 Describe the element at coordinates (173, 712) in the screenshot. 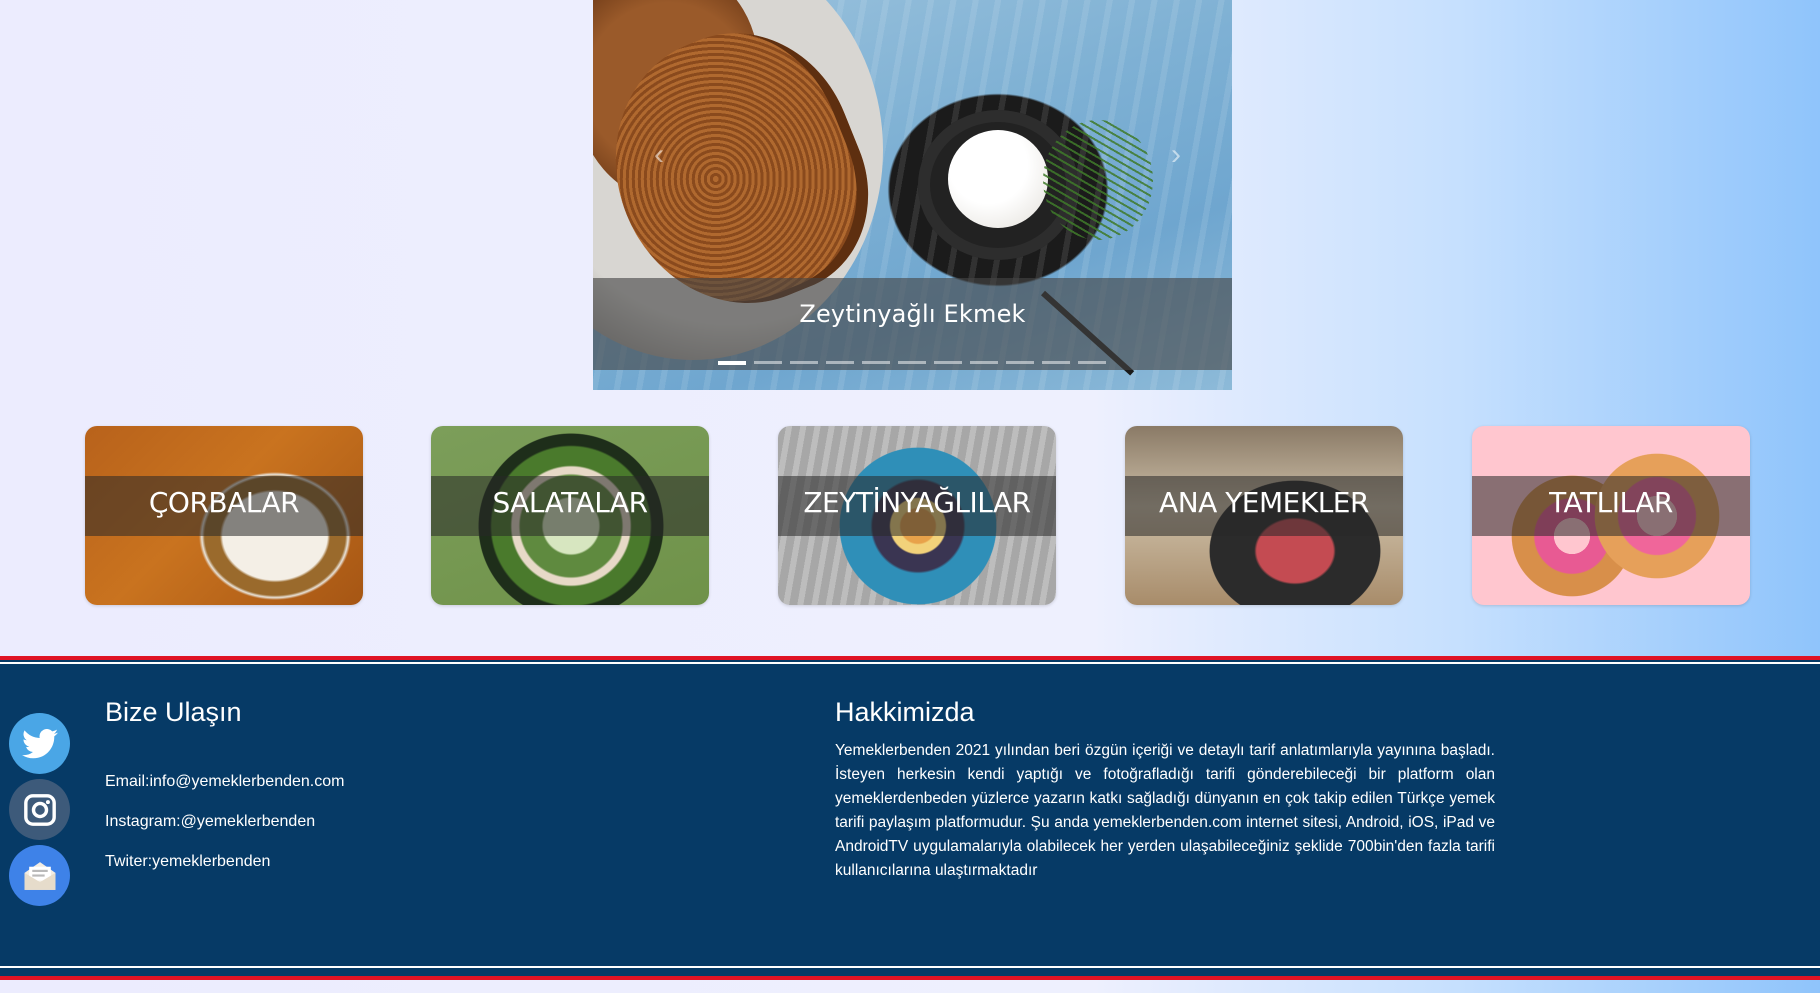

I see `contact-title: Bize Ulaşın` at that location.